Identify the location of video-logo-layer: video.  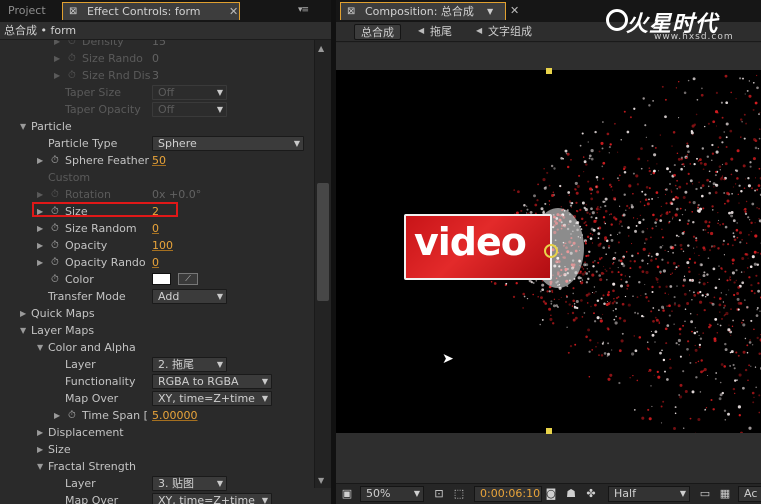
(478, 247).